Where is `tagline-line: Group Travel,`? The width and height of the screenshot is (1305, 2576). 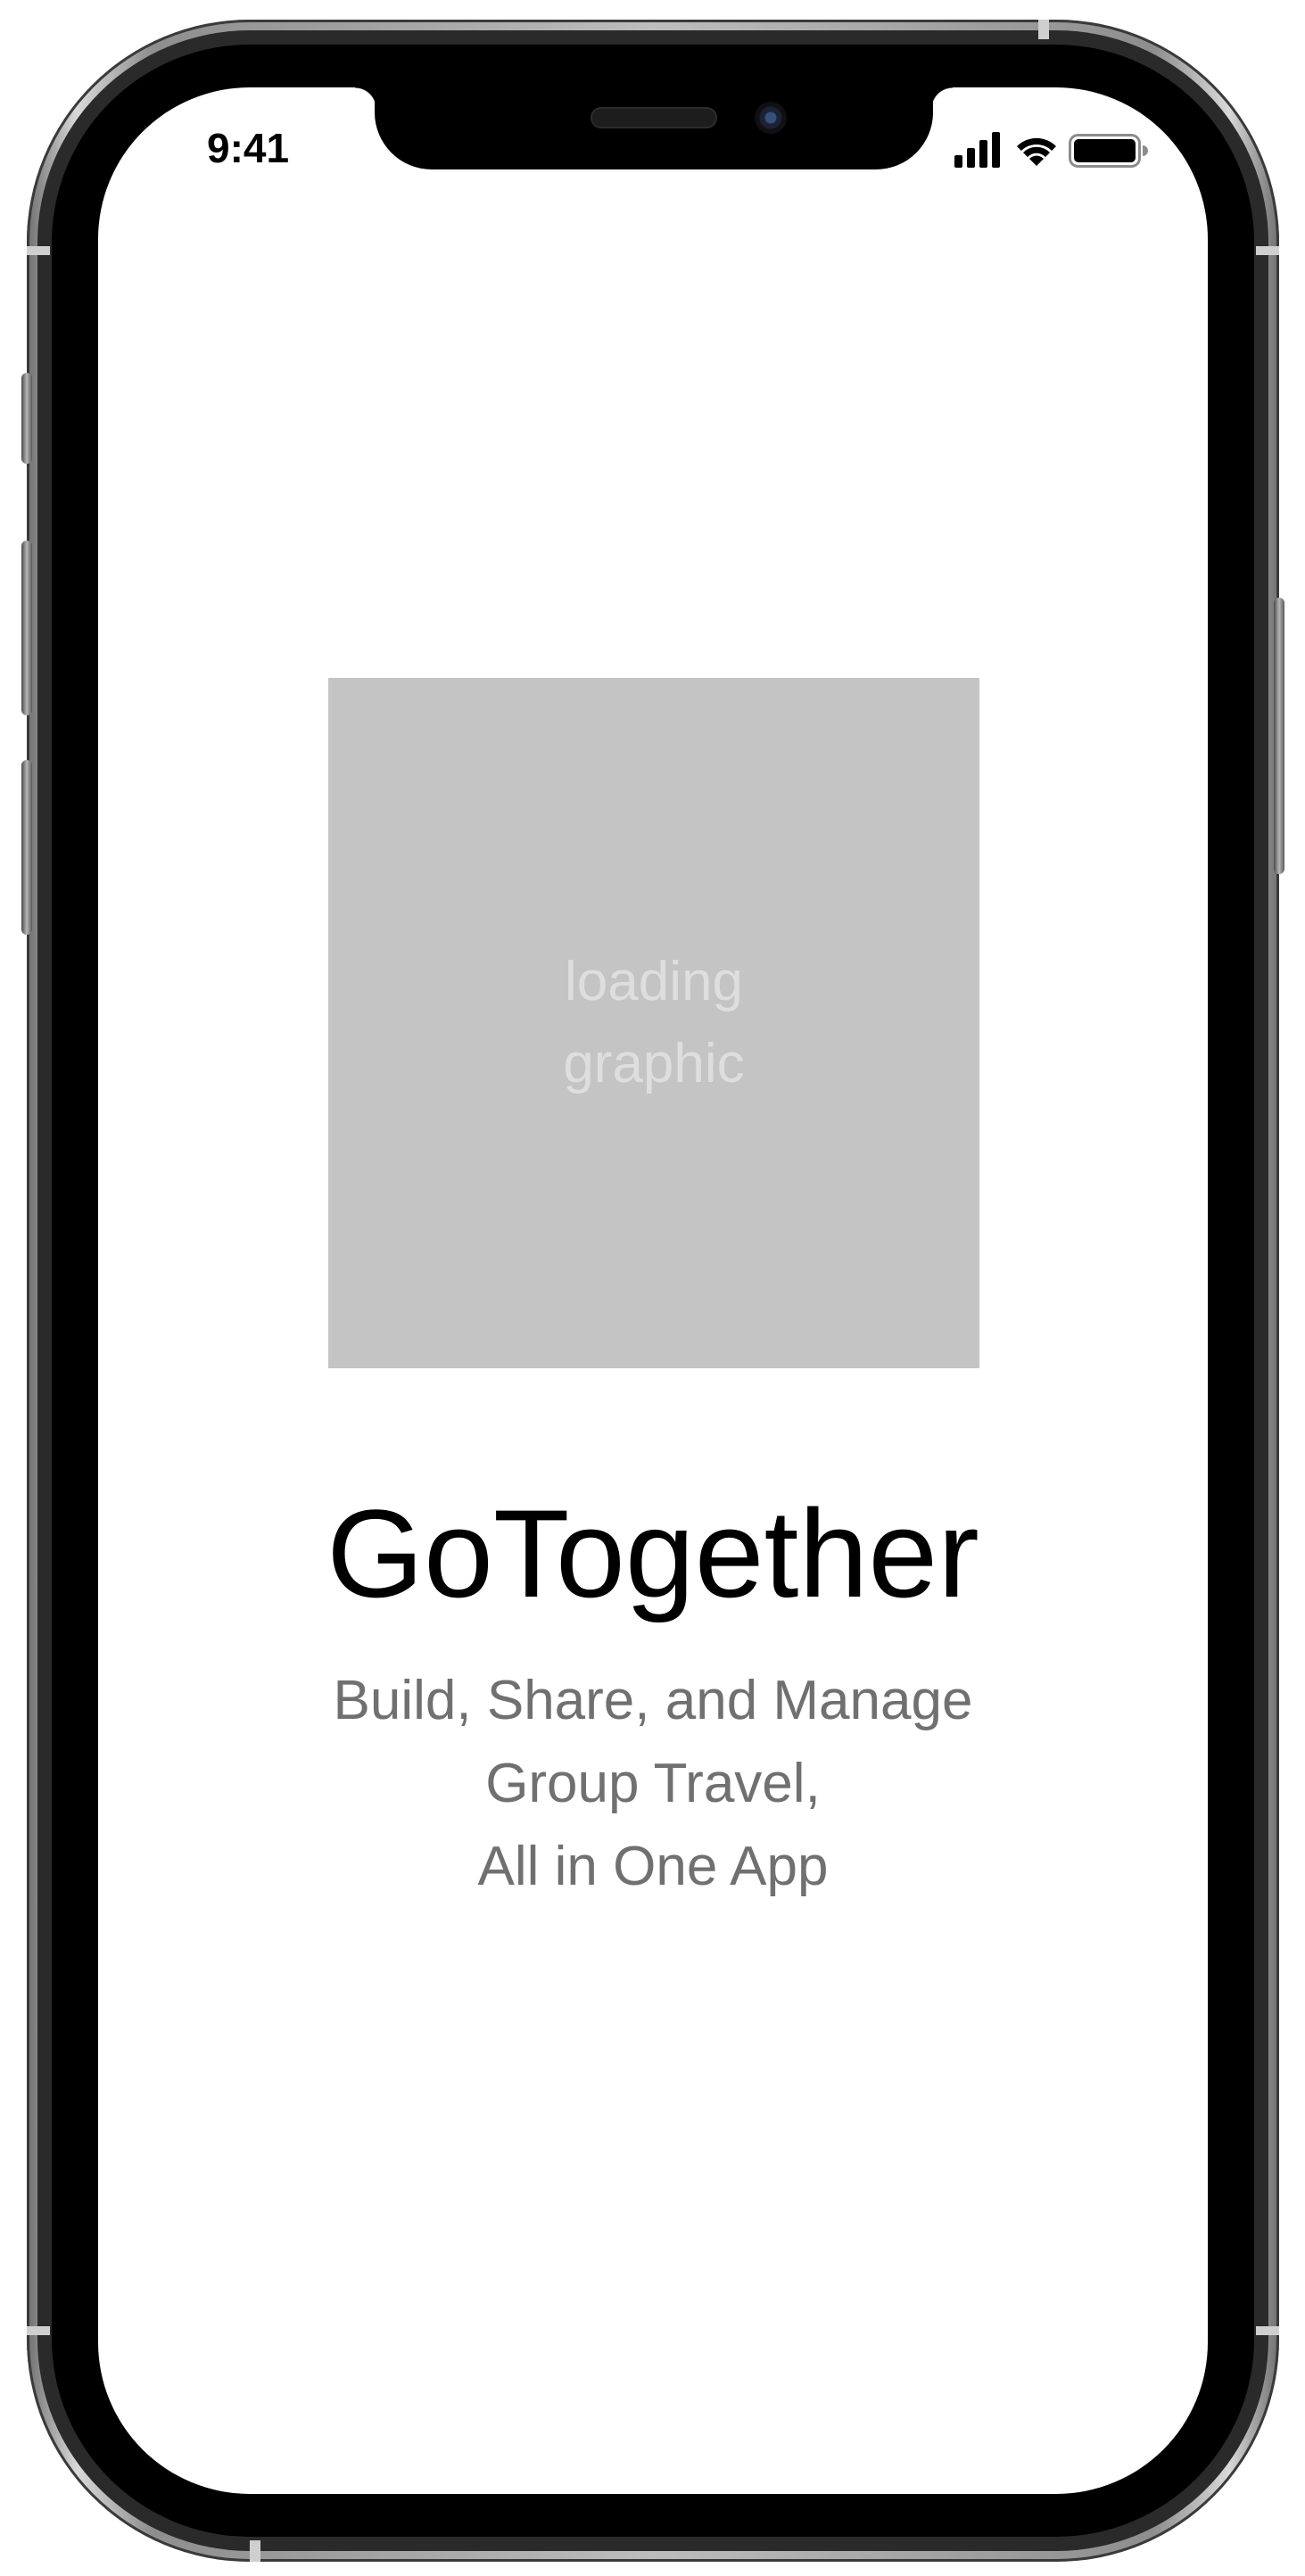
tagline-line: Group Travel, is located at coordinates (653, 1784).